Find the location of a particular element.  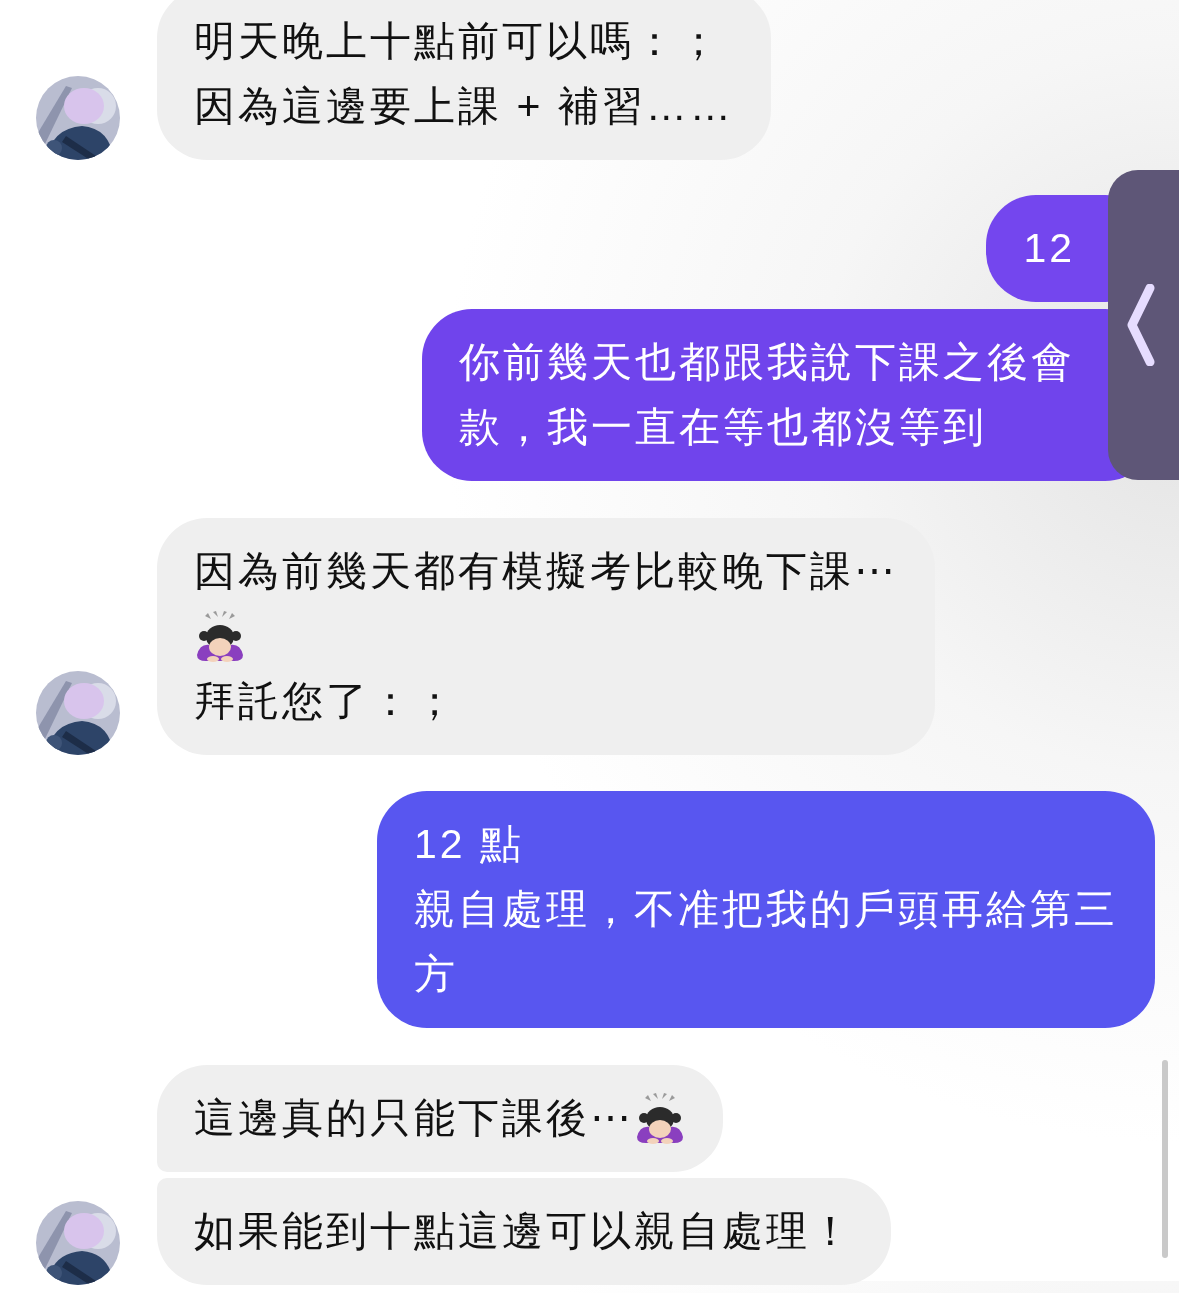

side-panel-handle is located at coordinates (1143, 325).